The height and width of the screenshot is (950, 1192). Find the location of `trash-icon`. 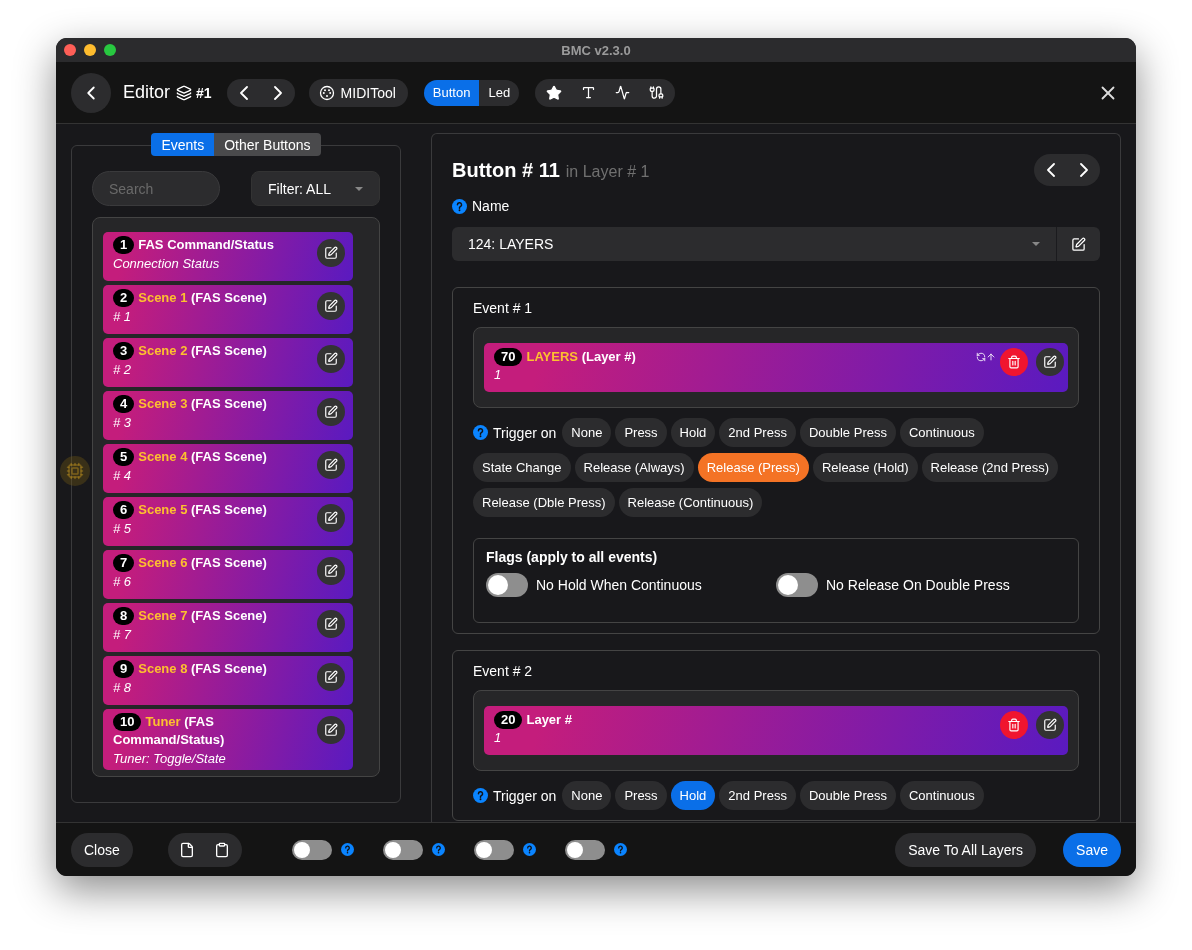

trash-icon is located at coordinates (1014, 362).